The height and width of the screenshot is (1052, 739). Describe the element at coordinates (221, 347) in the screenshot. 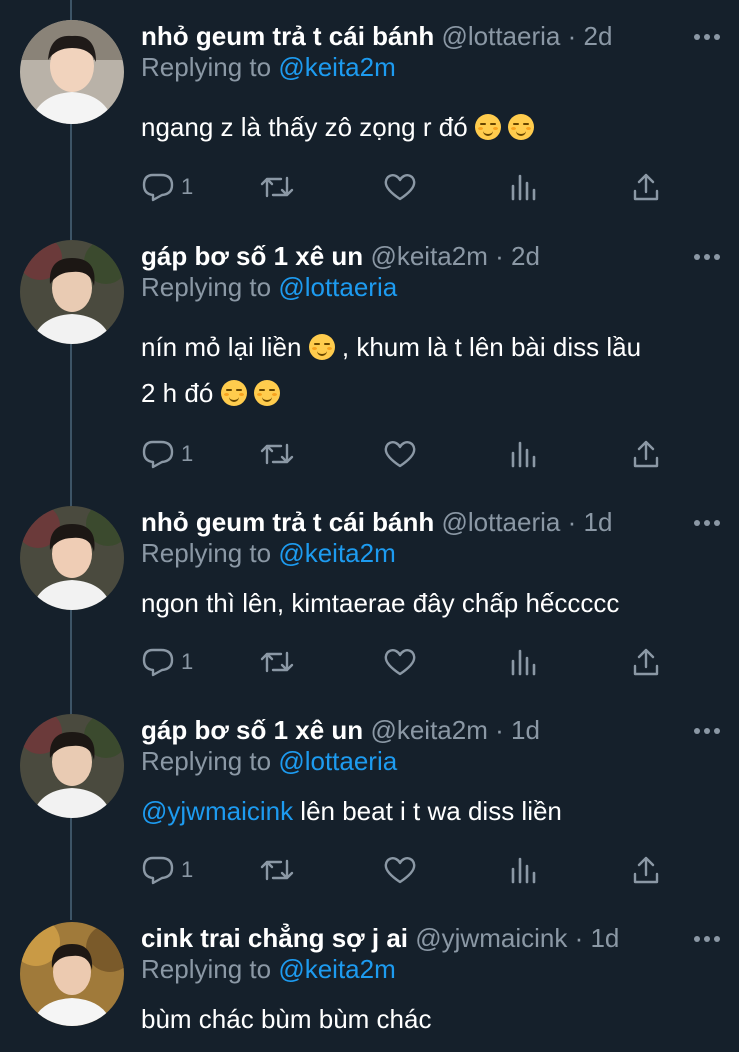

I see `tweet-text-line: nín mỏ lại liền` at that location.